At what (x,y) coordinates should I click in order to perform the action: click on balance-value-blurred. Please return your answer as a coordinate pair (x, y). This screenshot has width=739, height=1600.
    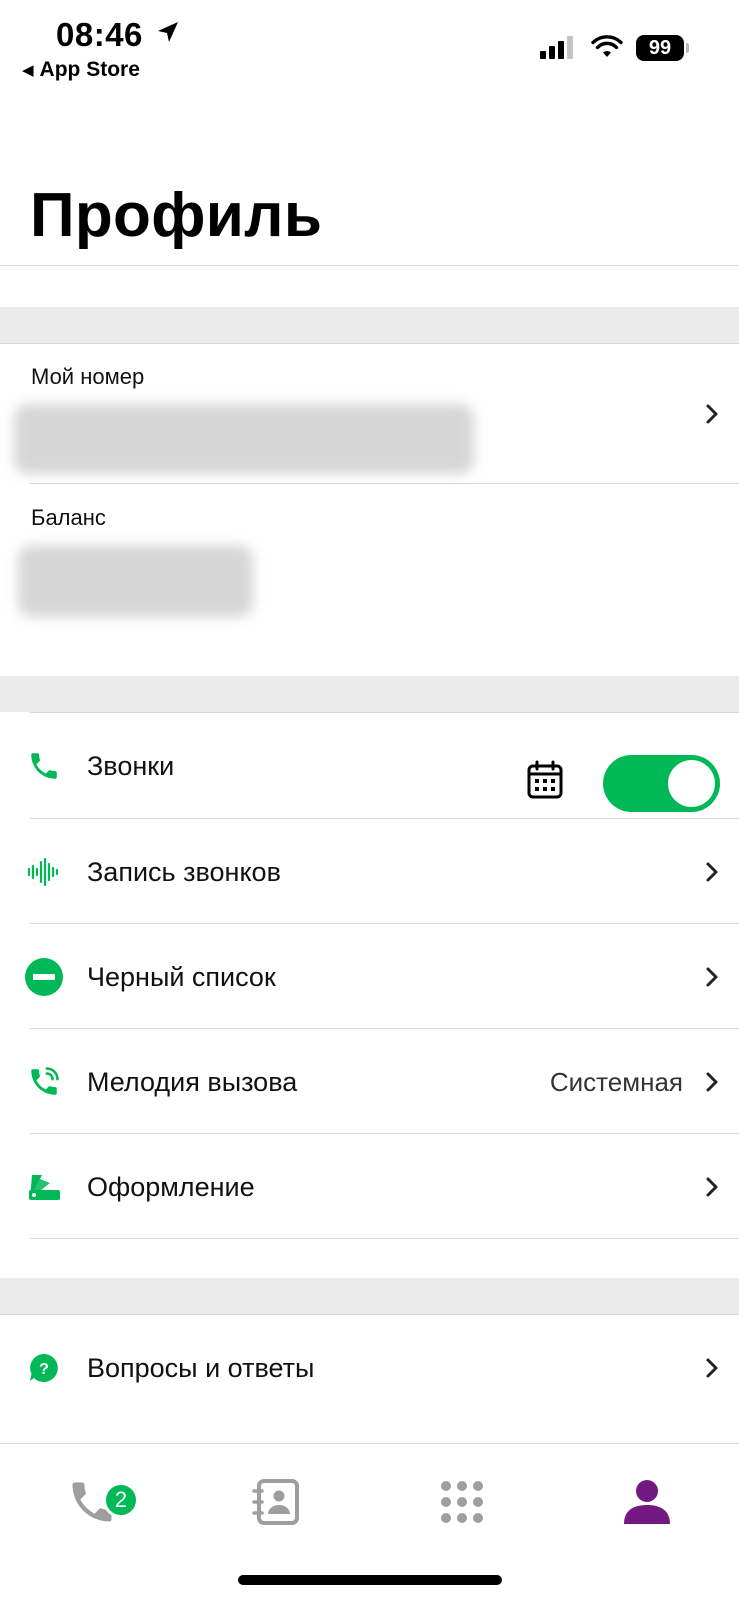
    Looking at the image, I should click on (135, 581).